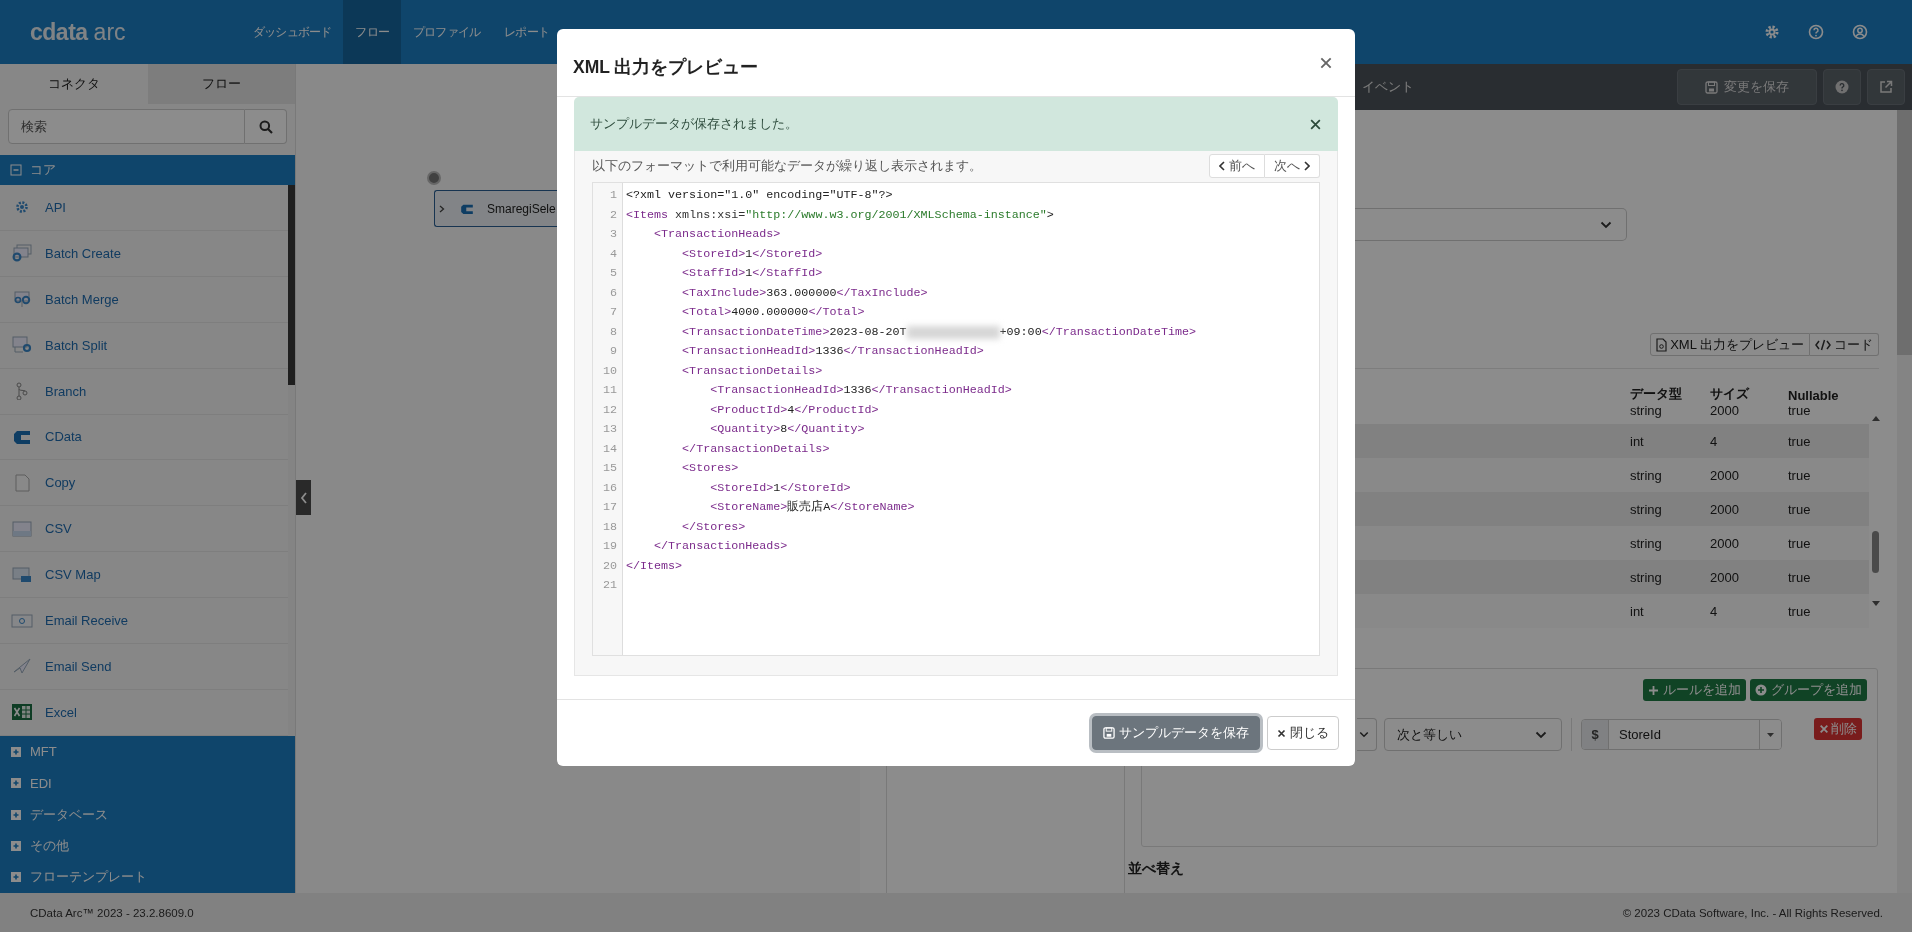 The height and width of the screenshot is (932, 1912). I want to click on connector-item: CSV, so click(144, 529).